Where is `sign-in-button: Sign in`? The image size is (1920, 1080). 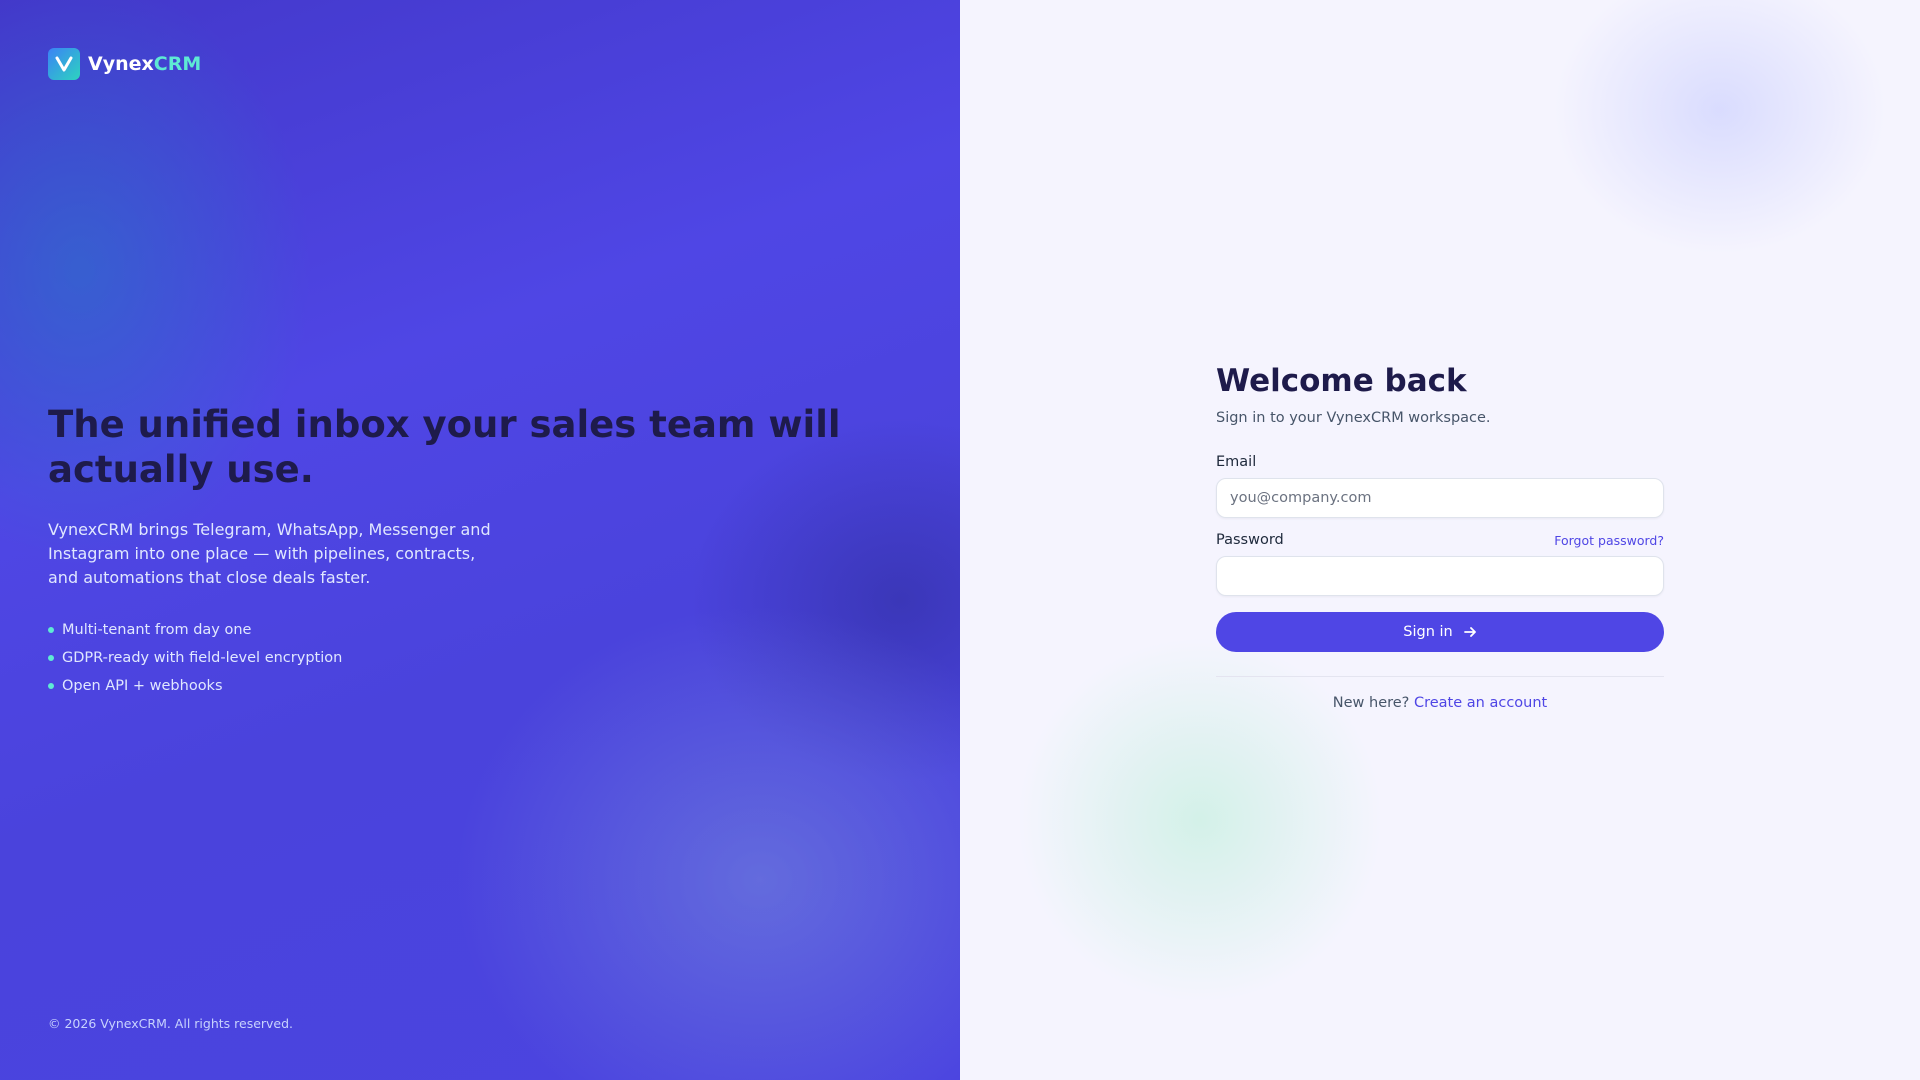
sign-in-button: Sign in is located at coordinates (1440, 632).